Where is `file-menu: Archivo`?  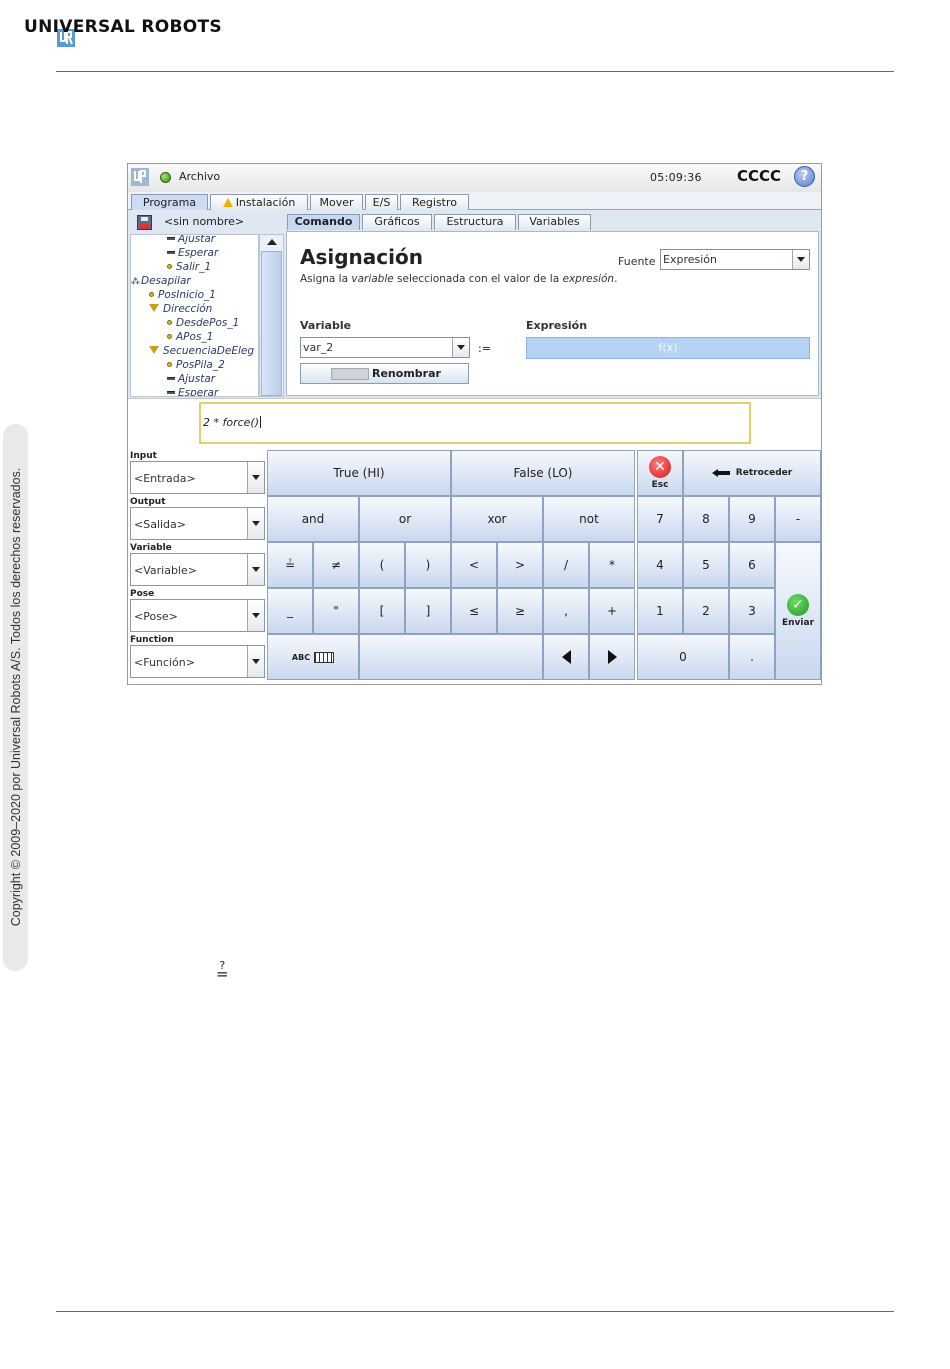
file-menu: Archivo is located at coordinates (199, 176).